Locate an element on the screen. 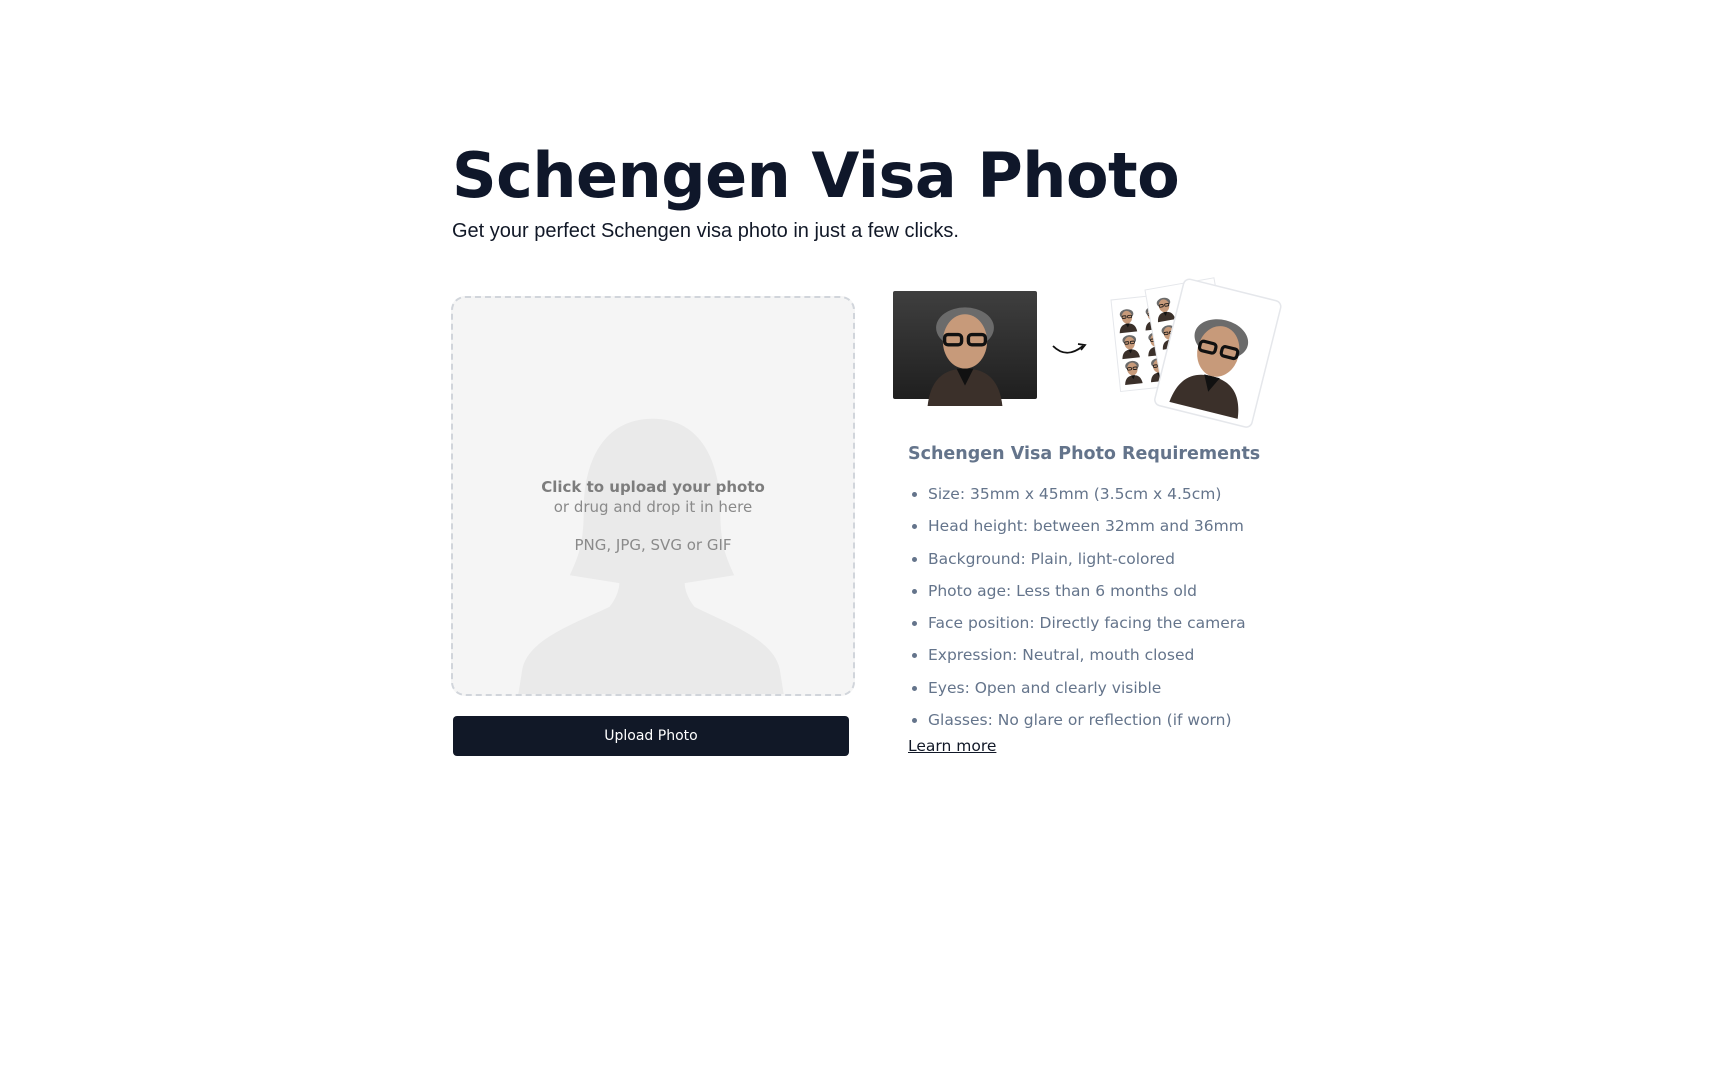 This screenshot has height=1072, width=1729. requirements-heading: Schengen Visa Photo Requirements is located at coordinates (1084, 454).